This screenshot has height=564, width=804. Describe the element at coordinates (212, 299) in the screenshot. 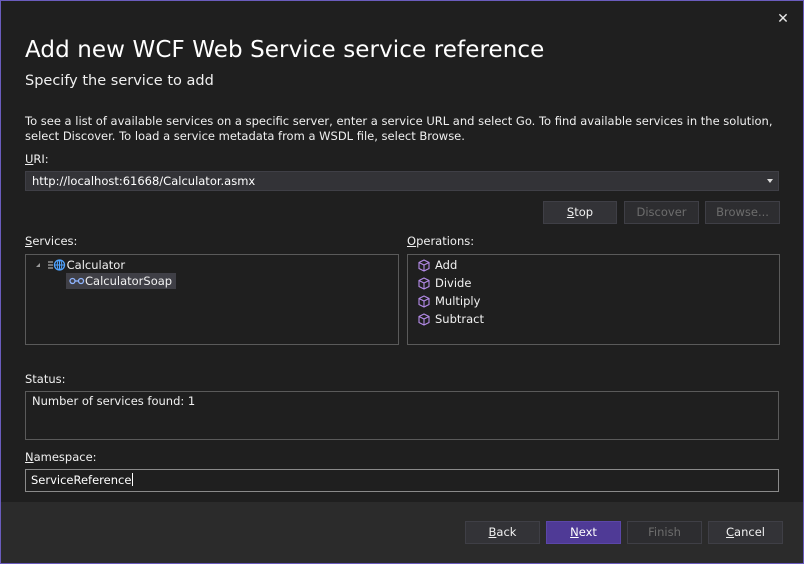

I see `services-tree: Calculator CalculatorSoap` at that location.